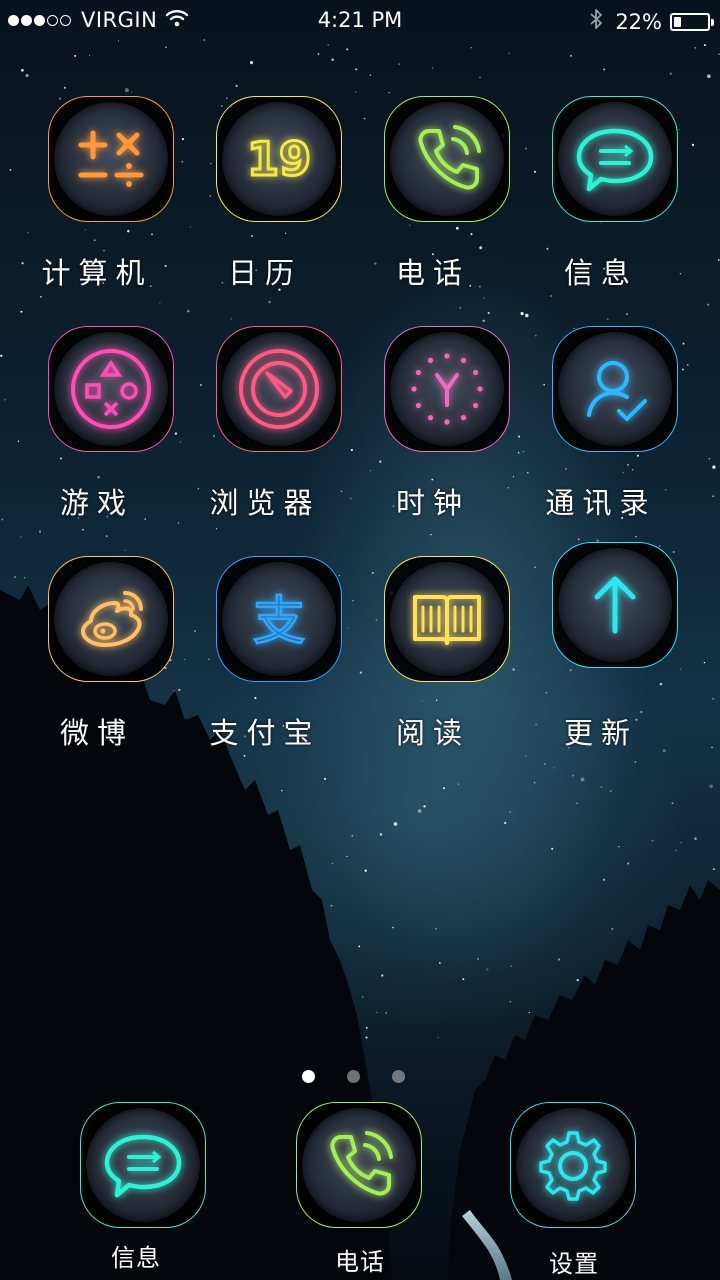 The width and height of the screenshot is (720, 1280). I want to click on alipay-icon: 支, so click(279, 619).